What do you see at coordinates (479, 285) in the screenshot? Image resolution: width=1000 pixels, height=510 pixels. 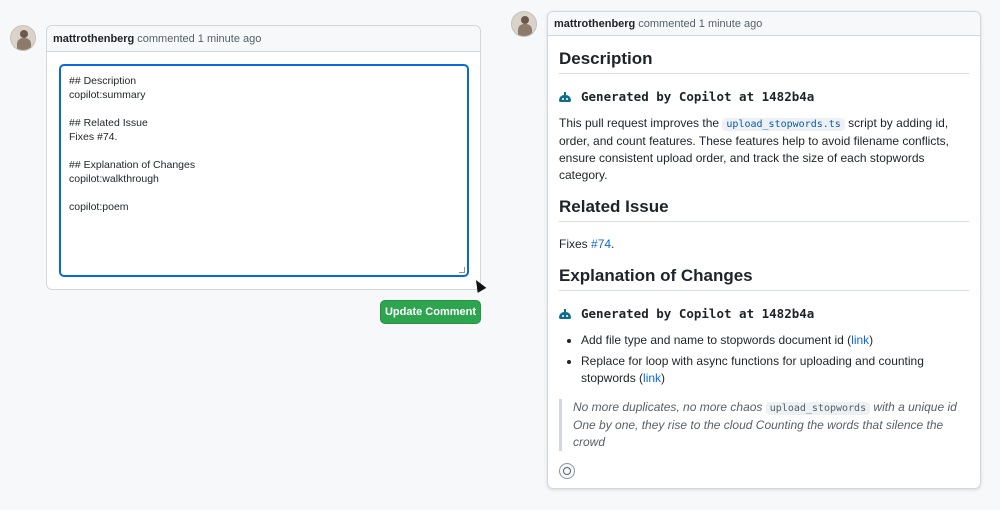 I see `mouse-cursor` at bounding box center [479, 285].